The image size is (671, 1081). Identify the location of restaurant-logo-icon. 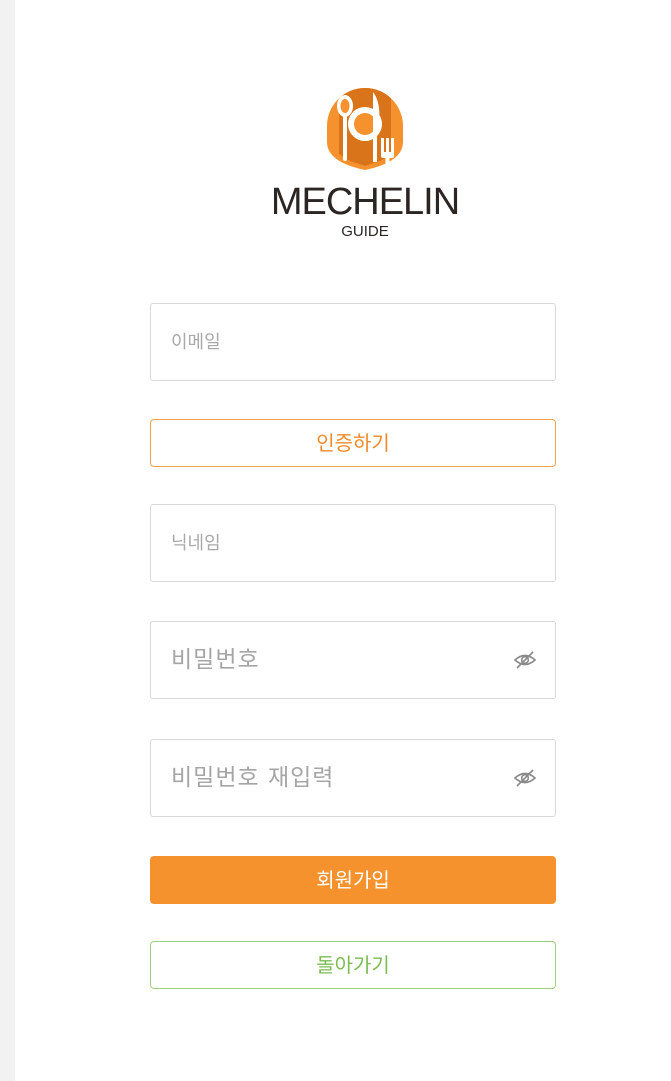
(365, 129).